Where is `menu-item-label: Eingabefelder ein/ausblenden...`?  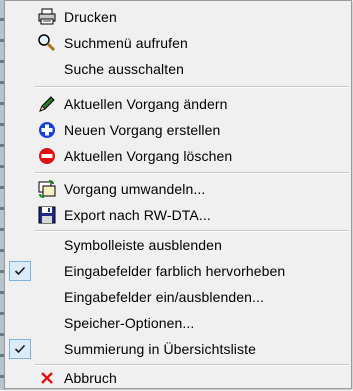 menu-item-label: Eingabefelder ein/ausblenden... is located at coordinates (164, 297).